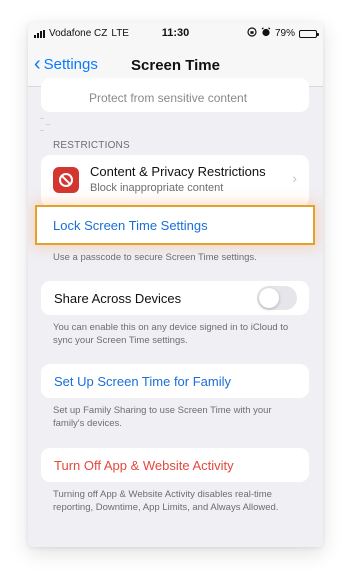 The height and width of the screenshot is (573, 350). I want to click on partial-row: Protect from sensitive content, so click(175, 95).